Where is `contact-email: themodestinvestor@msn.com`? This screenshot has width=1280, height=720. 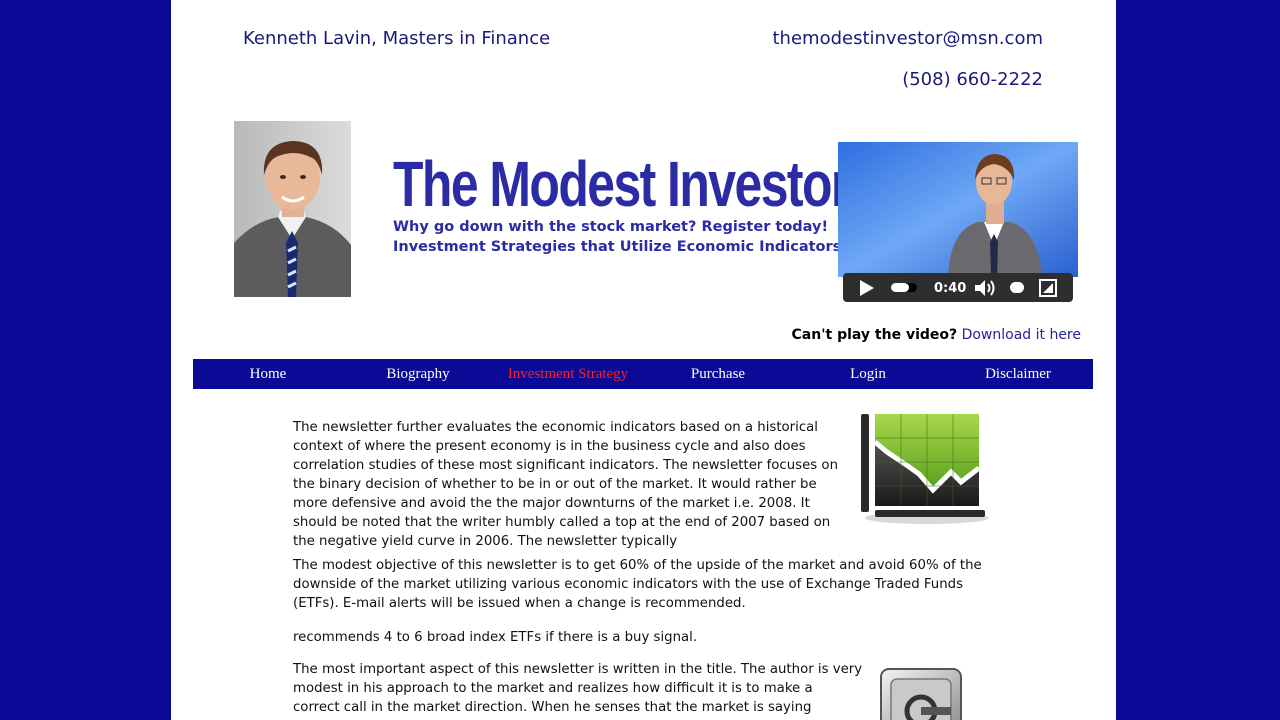
contact-email: themodestinvestor@msn.com is located at coordinates (908, 38).